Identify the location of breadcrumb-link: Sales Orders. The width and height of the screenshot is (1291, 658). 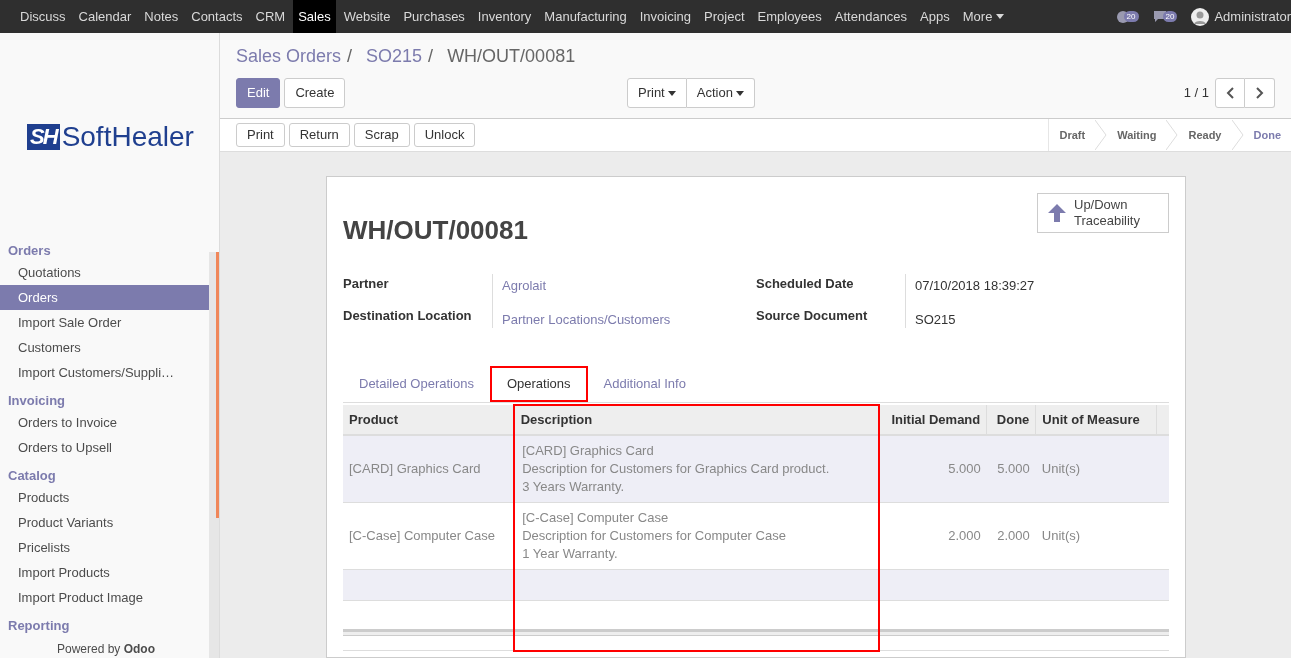
(289, 56).